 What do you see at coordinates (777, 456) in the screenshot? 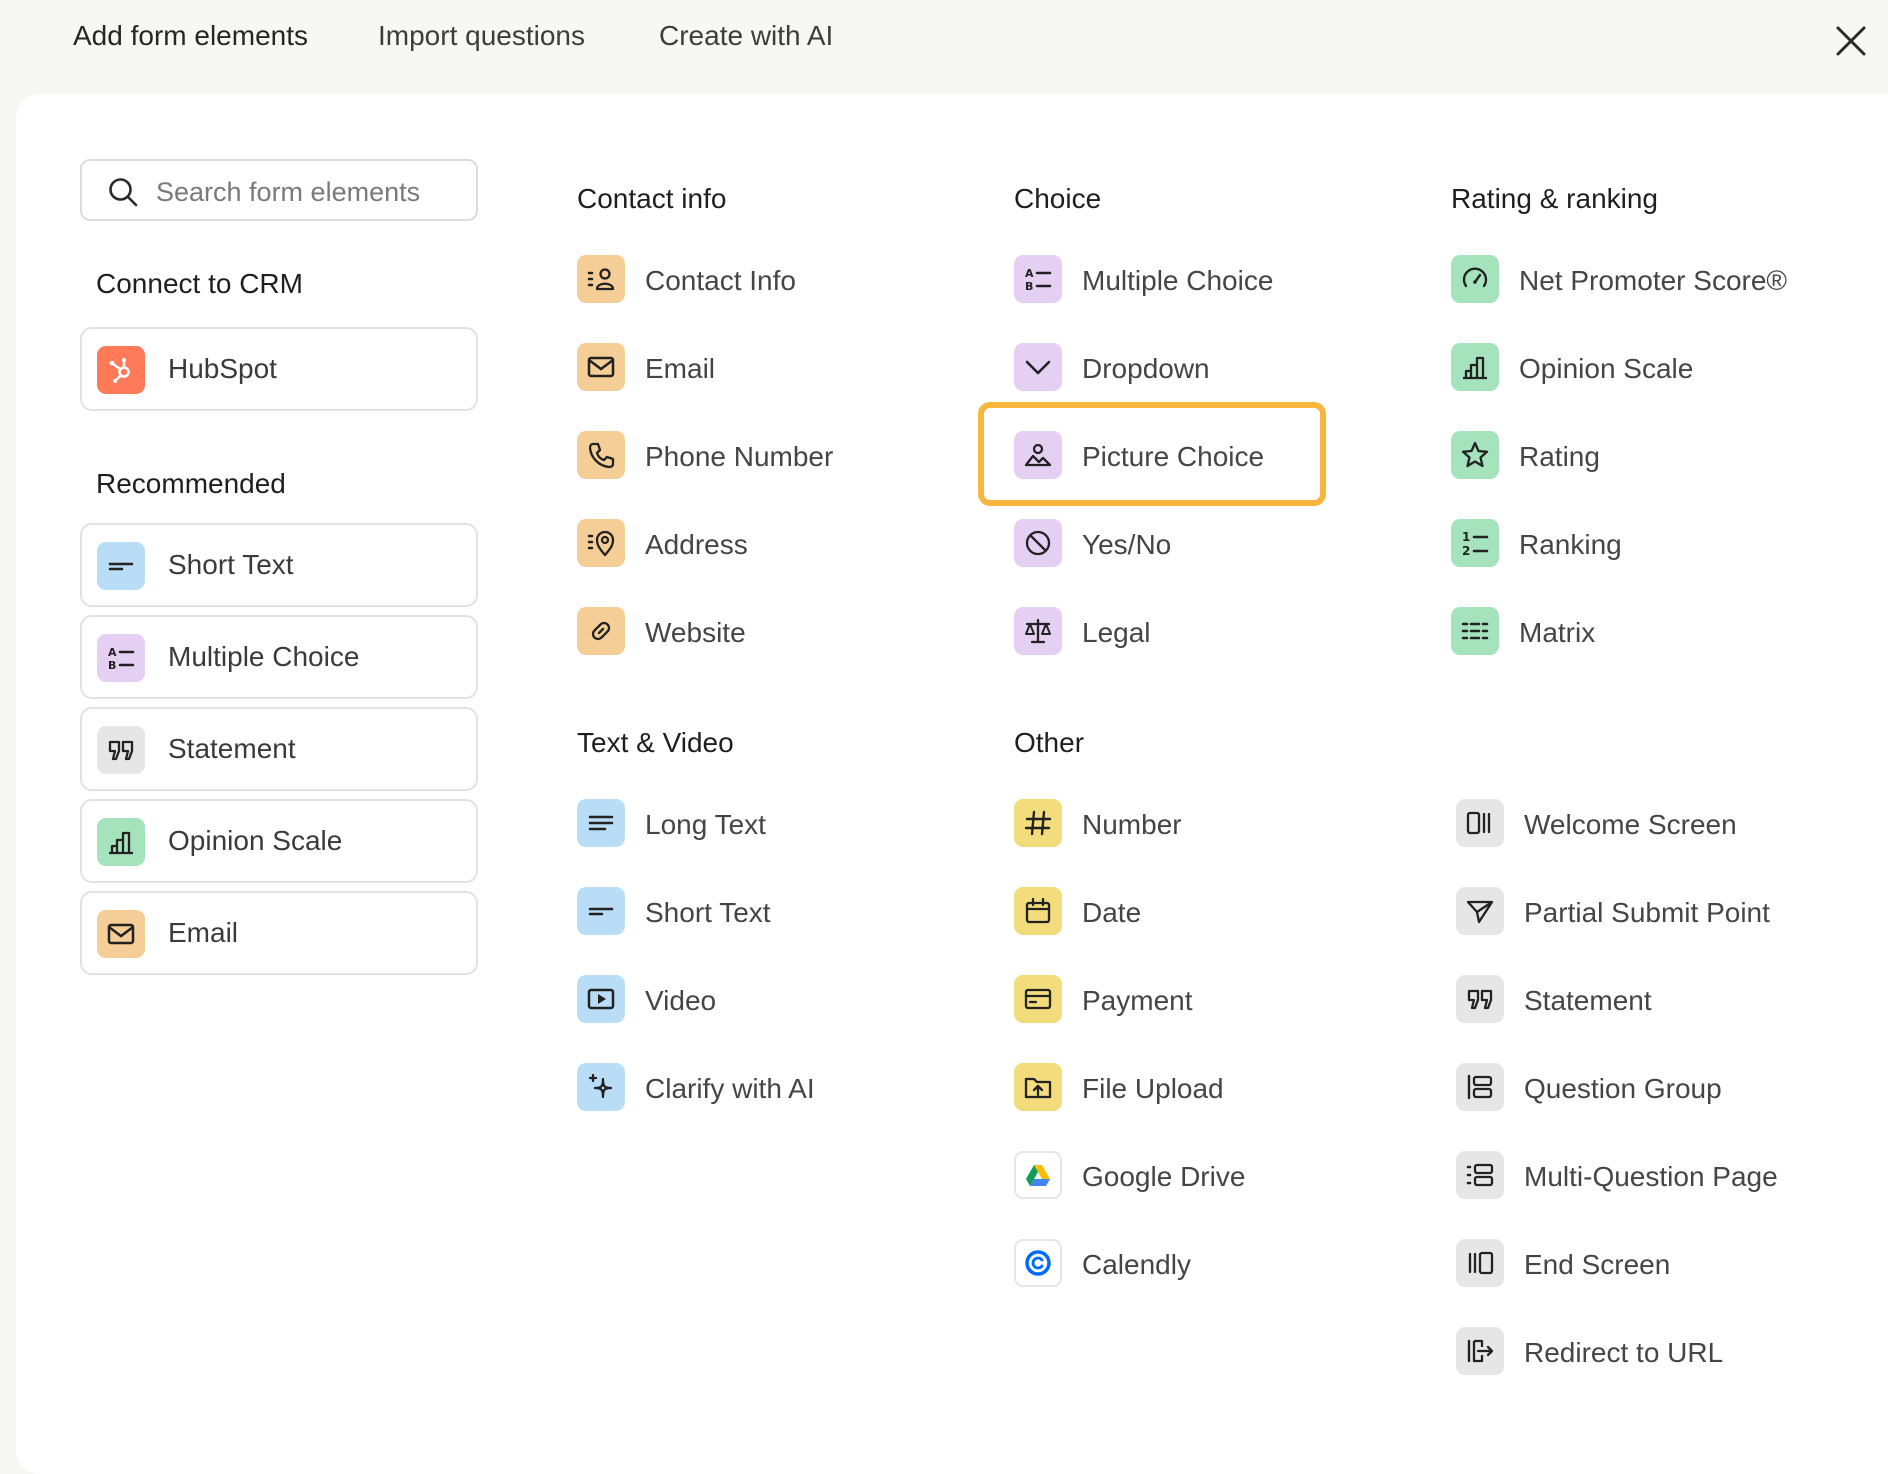
I see `element-phone-number: Phone Number` at bounding box center [777, 456].